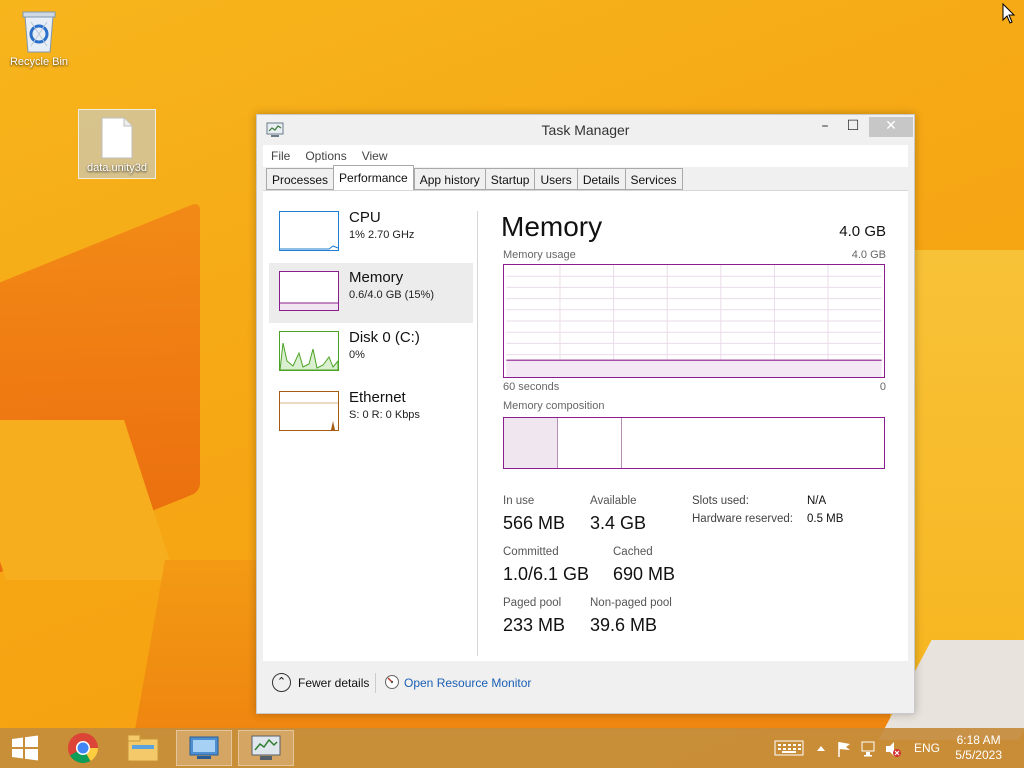  Describe the element at coordinates (555, 179) in the screenshot. I see `tab-users: Users` at that location.